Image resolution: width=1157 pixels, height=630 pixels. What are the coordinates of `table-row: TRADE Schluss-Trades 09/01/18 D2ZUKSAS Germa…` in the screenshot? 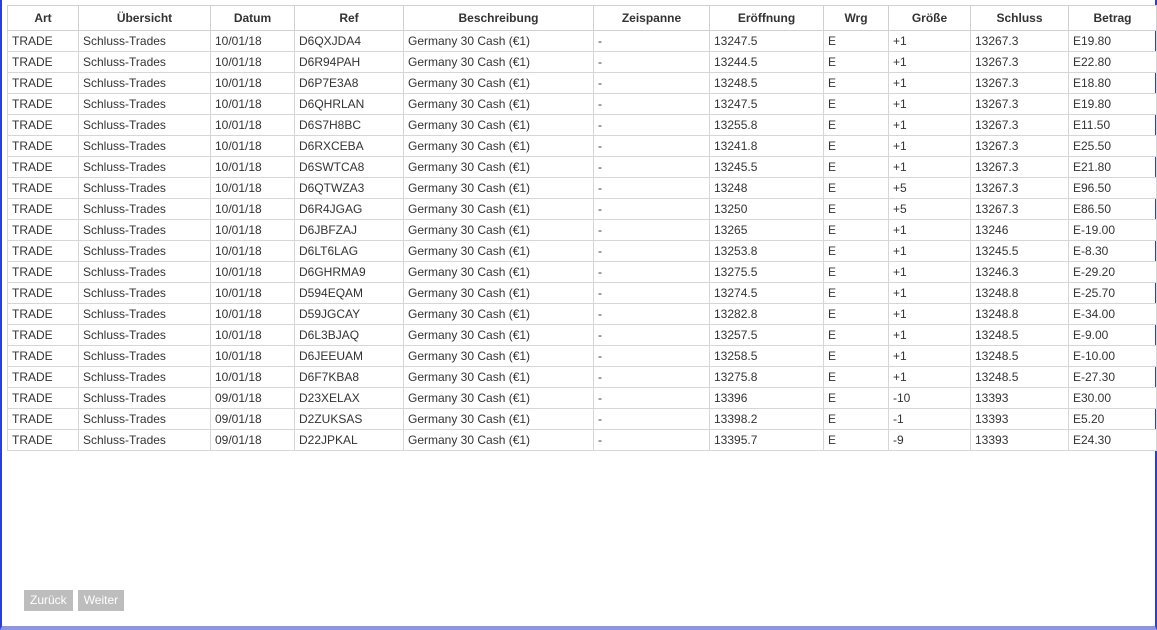 It's located at (582, 419).